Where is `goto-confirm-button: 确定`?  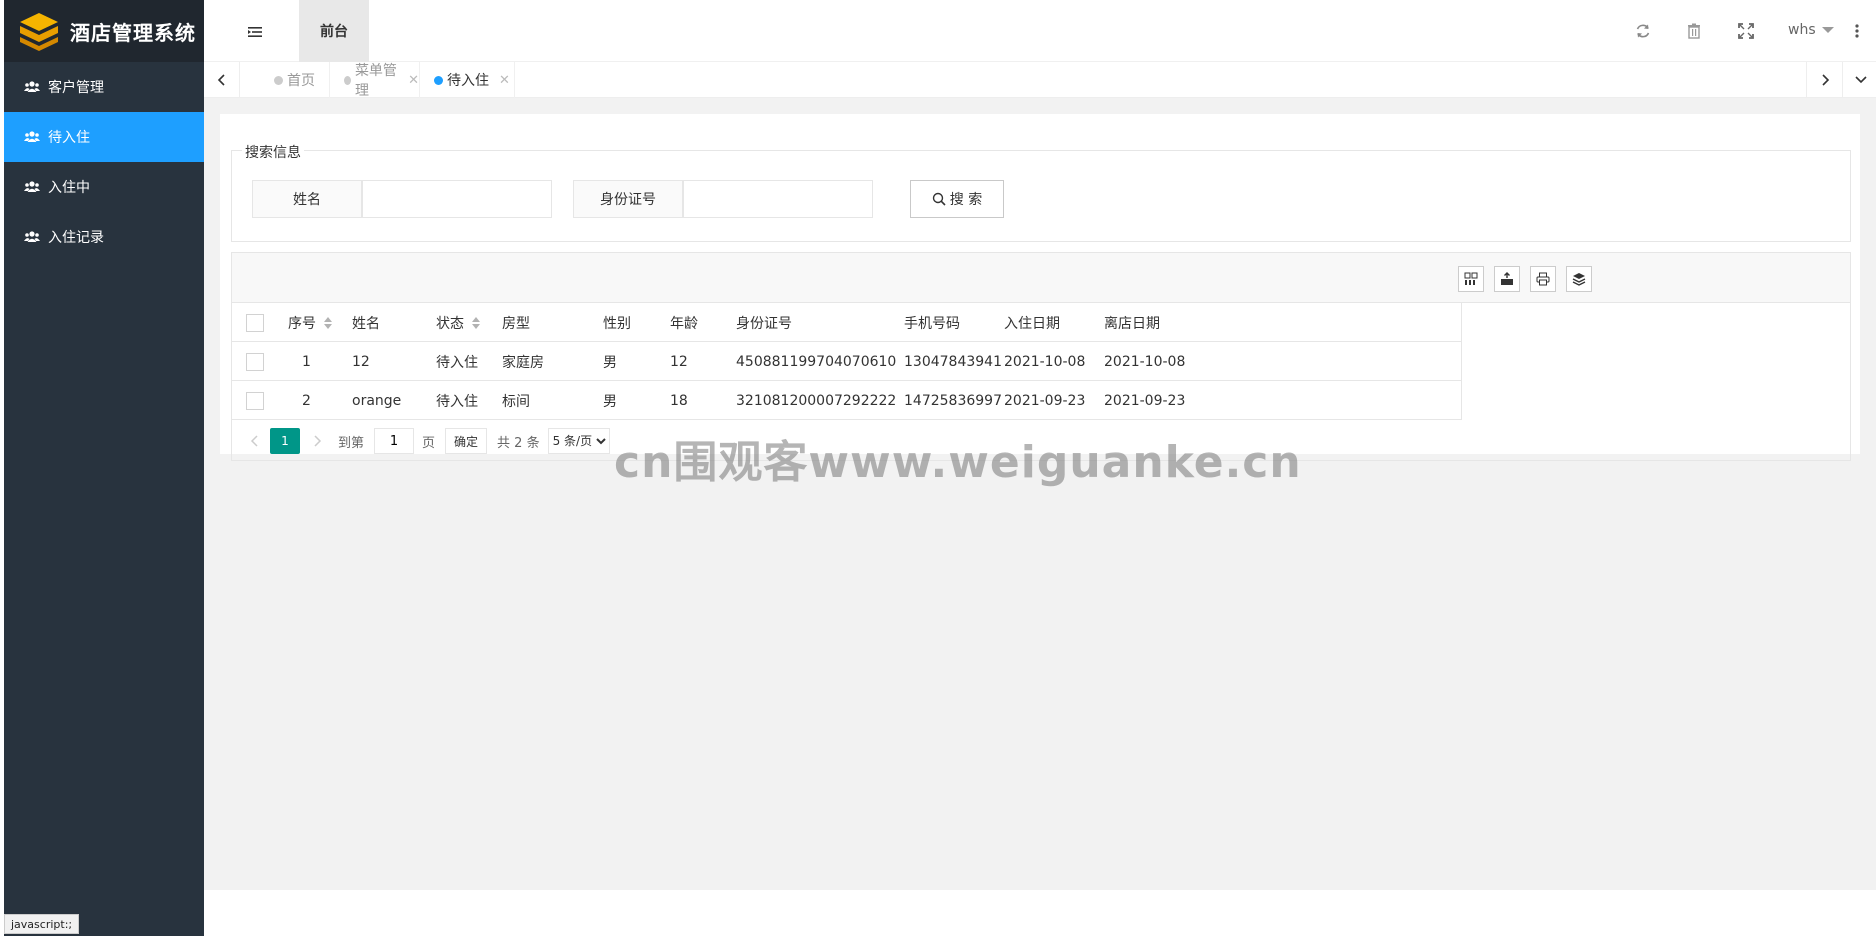
goto-confirm-button: 确定 is located at coordinates (466, 441).